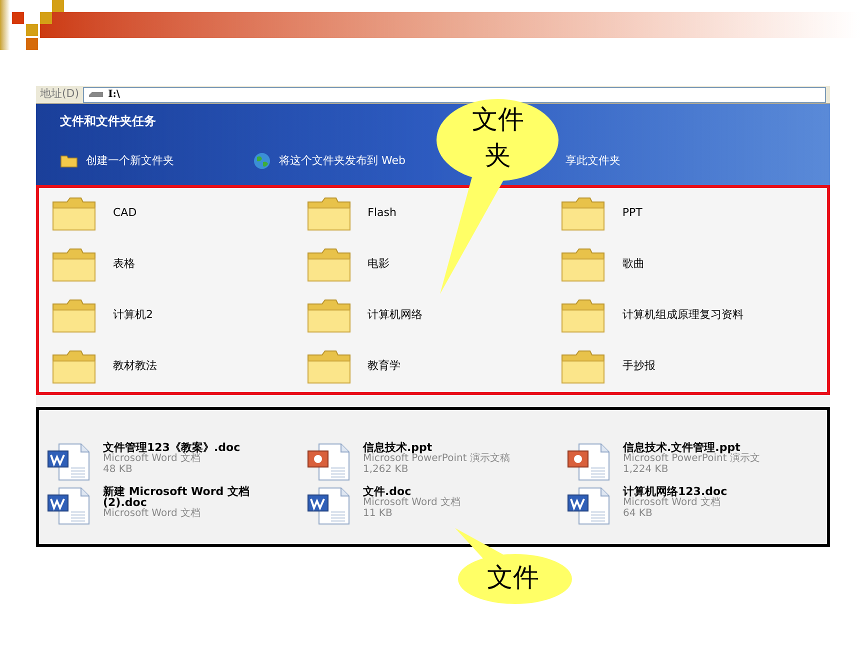 This screenshot has width=860, height=645. Describe the element at coordinates (178, 316) in the screenshot. I see `folder-item: 计算机2` at that location.